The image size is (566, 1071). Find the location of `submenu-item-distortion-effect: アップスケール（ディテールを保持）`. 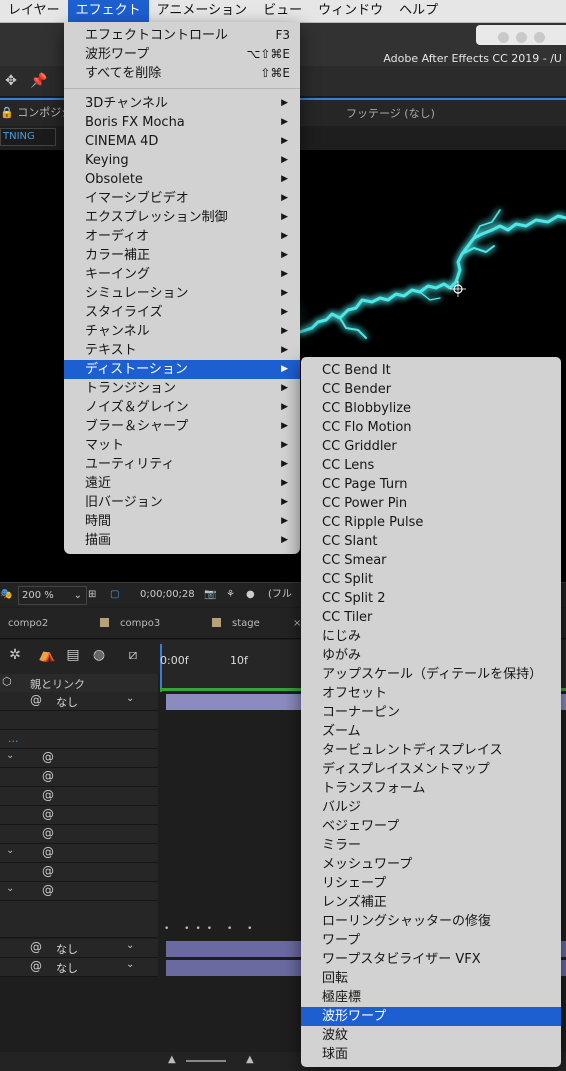

submenu-item-distortion-effect: アップスケール（ディテールを保持） is located at coordinates (431, 674).